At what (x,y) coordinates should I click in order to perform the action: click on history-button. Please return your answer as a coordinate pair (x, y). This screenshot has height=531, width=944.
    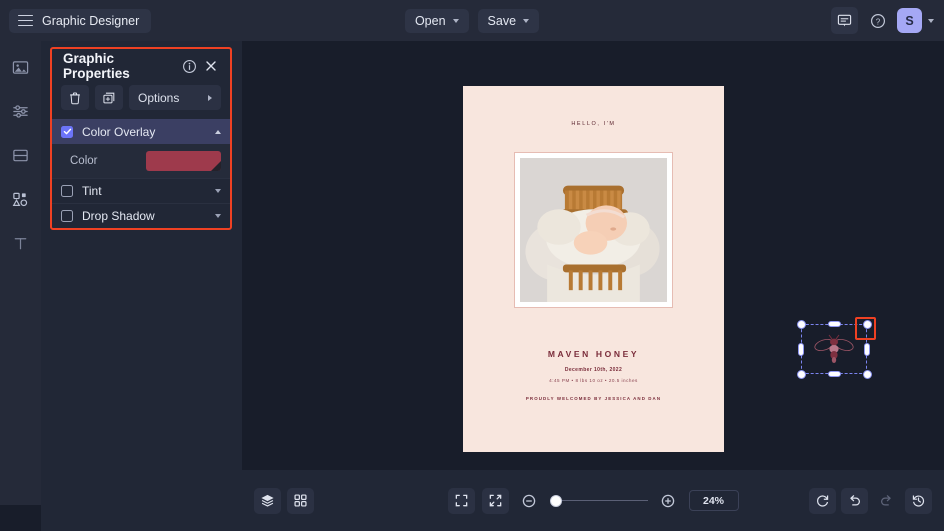
    Looking at the image, I should click on (918, 500).